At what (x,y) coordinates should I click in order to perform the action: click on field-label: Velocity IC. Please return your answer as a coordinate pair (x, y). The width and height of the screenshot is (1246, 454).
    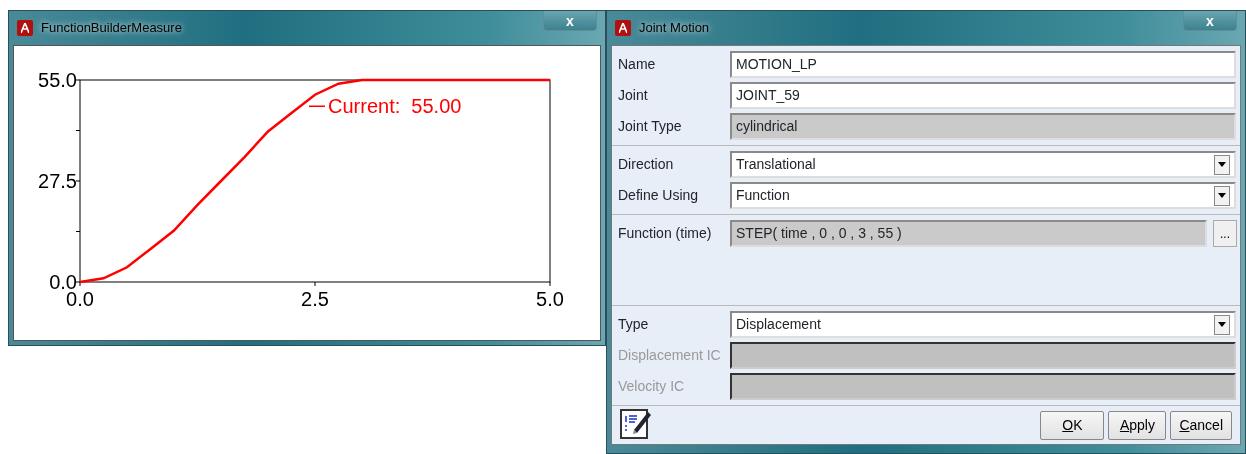
    Looking at the image, I should click on (651, 386).